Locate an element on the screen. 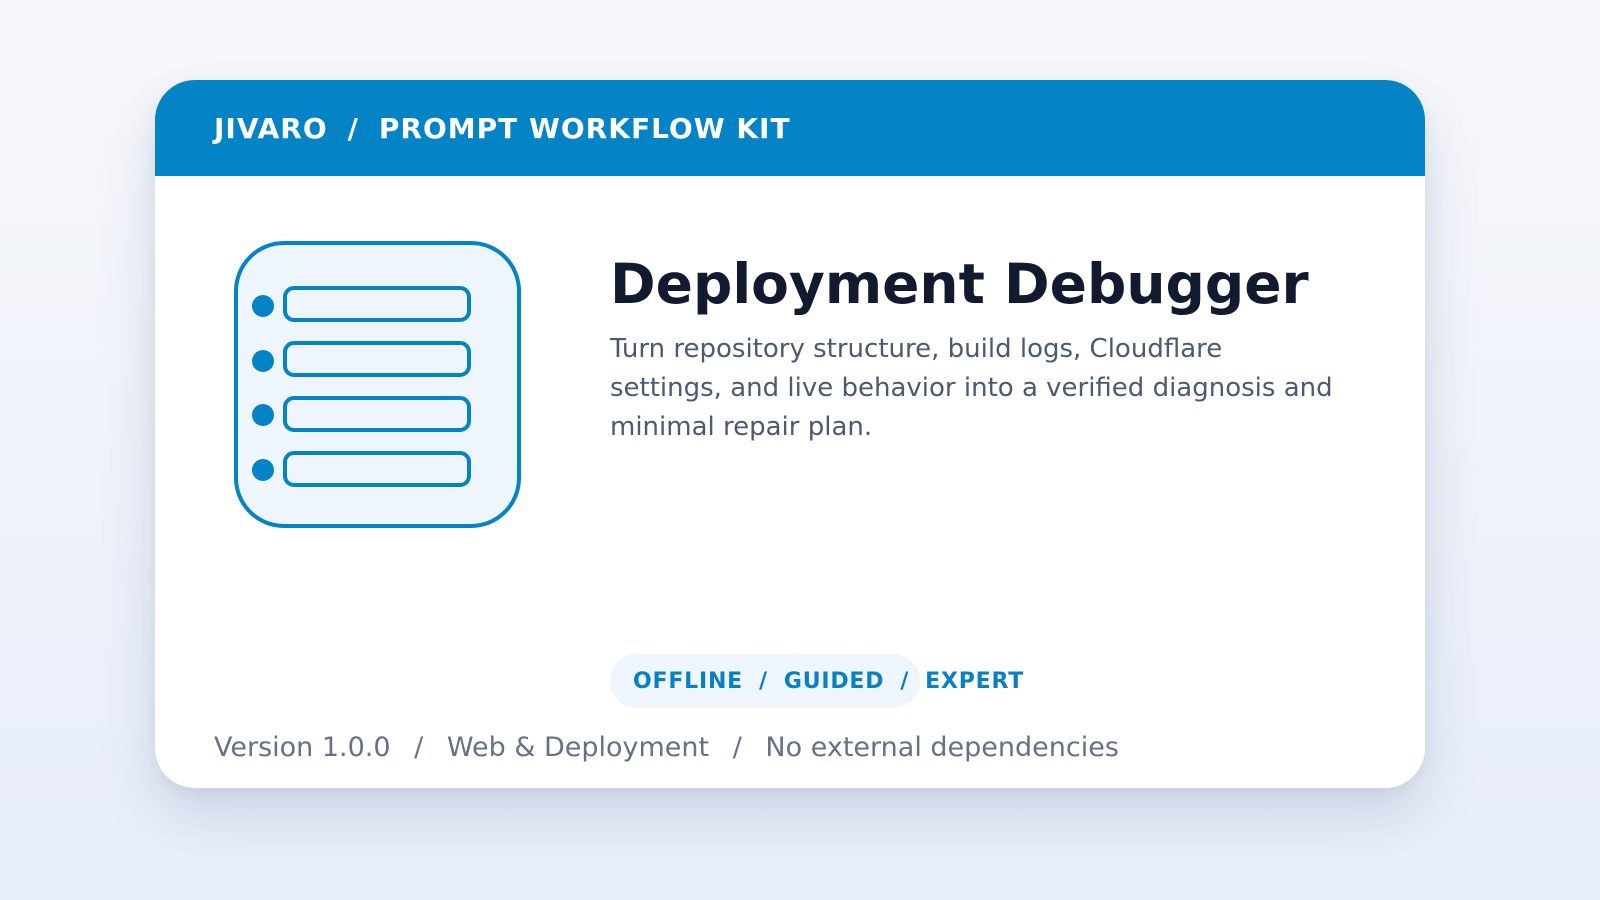 The width and height of the screenshot is (1600, 900). brand-name: JIVARO is located at coordinates (271, 128).